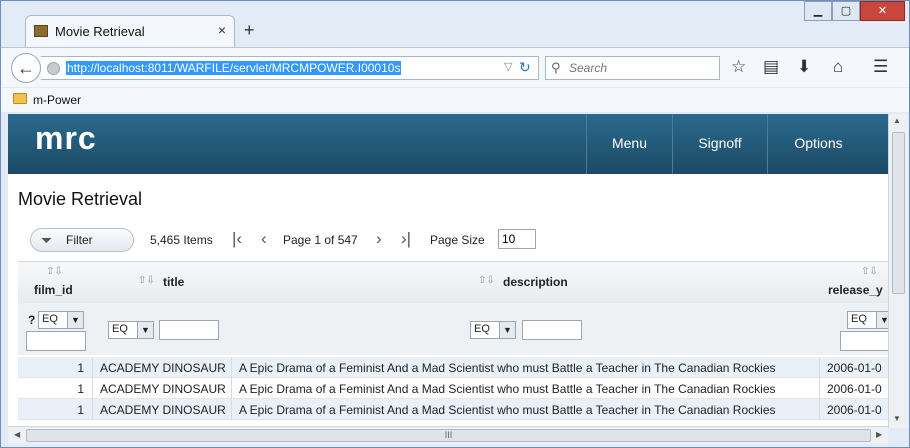  Describe the element at coordinates (588, 68) in the screenshot. I see `search-placeholder: Search` at that location.